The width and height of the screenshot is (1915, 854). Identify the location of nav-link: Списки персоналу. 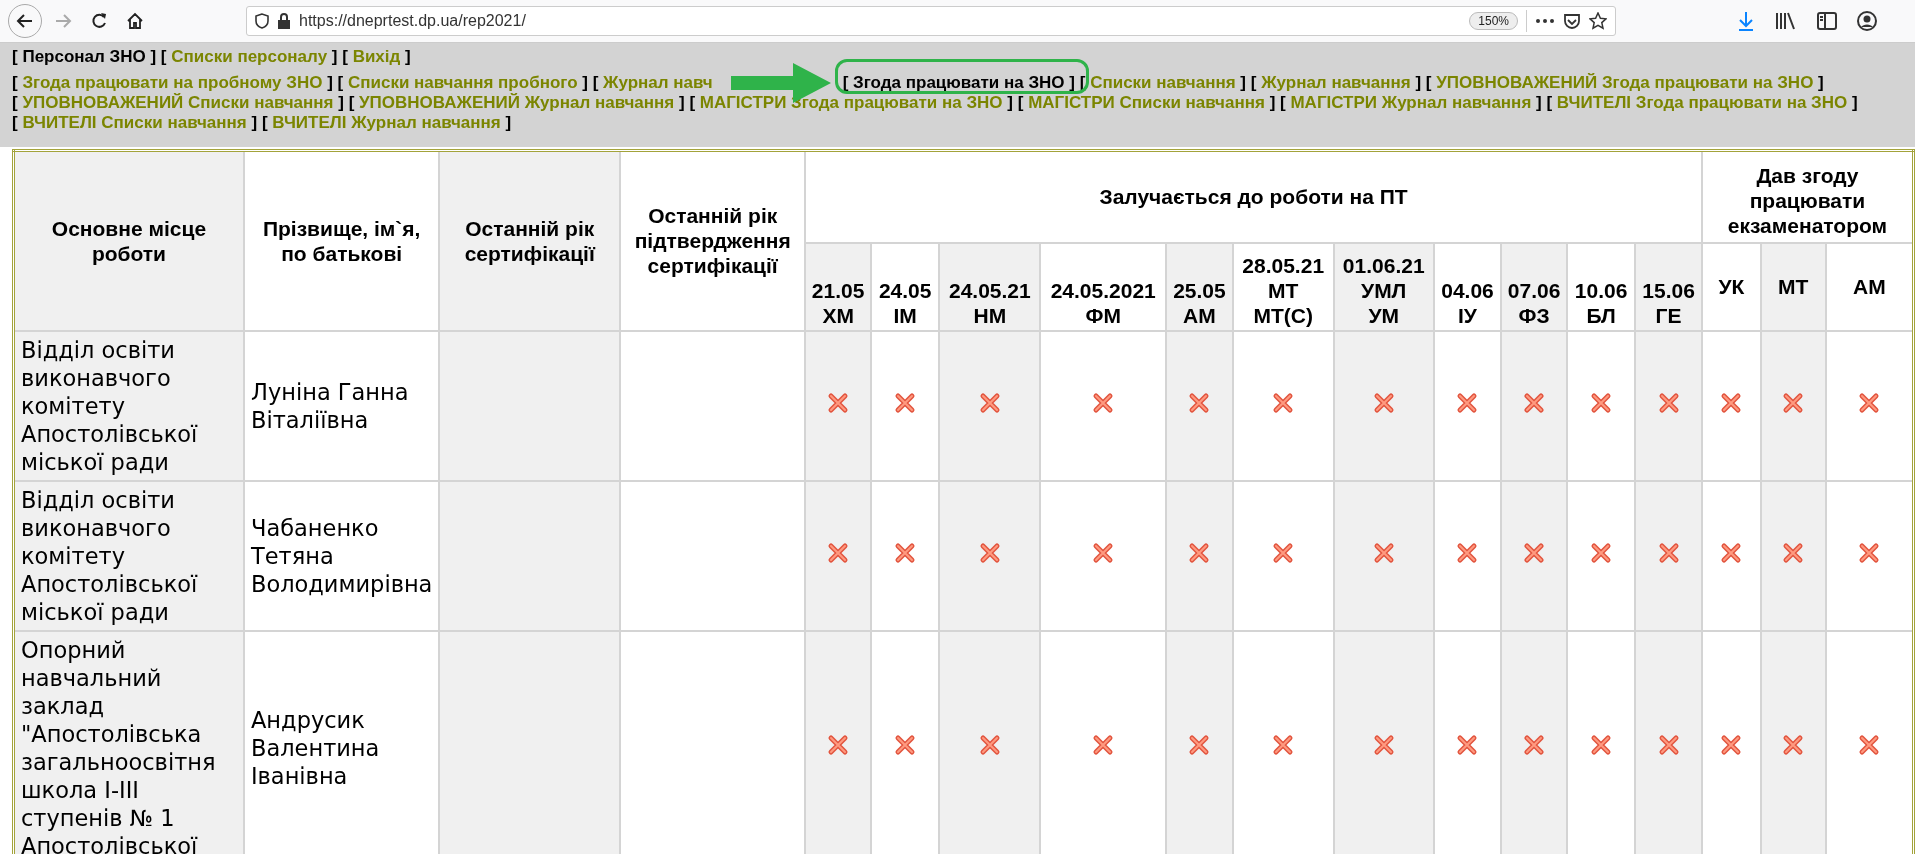
(249, 56).